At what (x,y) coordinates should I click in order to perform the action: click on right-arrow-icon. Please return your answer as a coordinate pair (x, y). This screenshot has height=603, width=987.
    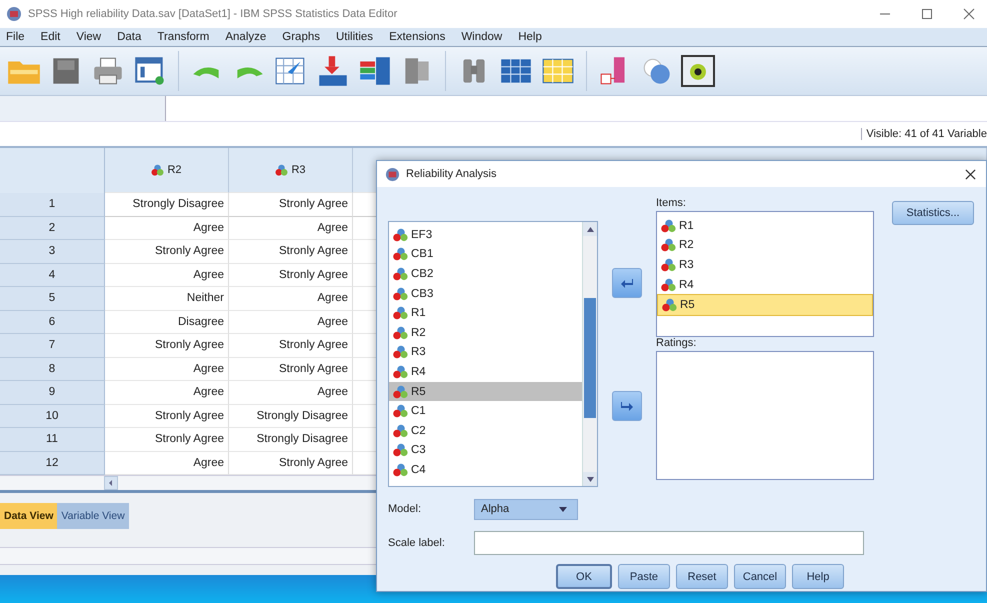
    Looking at the image, I should click on (627, 405).